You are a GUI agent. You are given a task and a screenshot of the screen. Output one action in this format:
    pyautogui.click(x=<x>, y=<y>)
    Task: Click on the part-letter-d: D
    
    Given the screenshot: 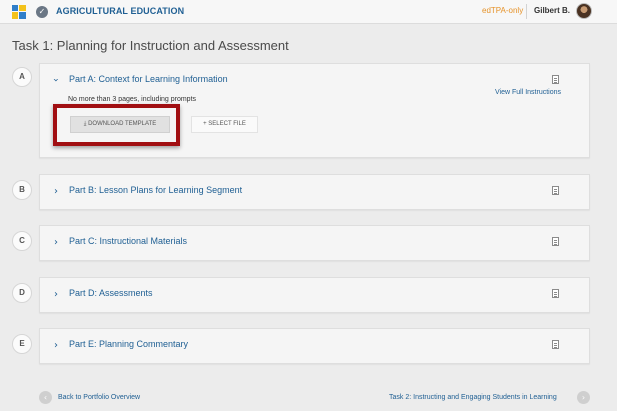 What is the action you would take?
    pyautogui.click(x=22, y=293)
    